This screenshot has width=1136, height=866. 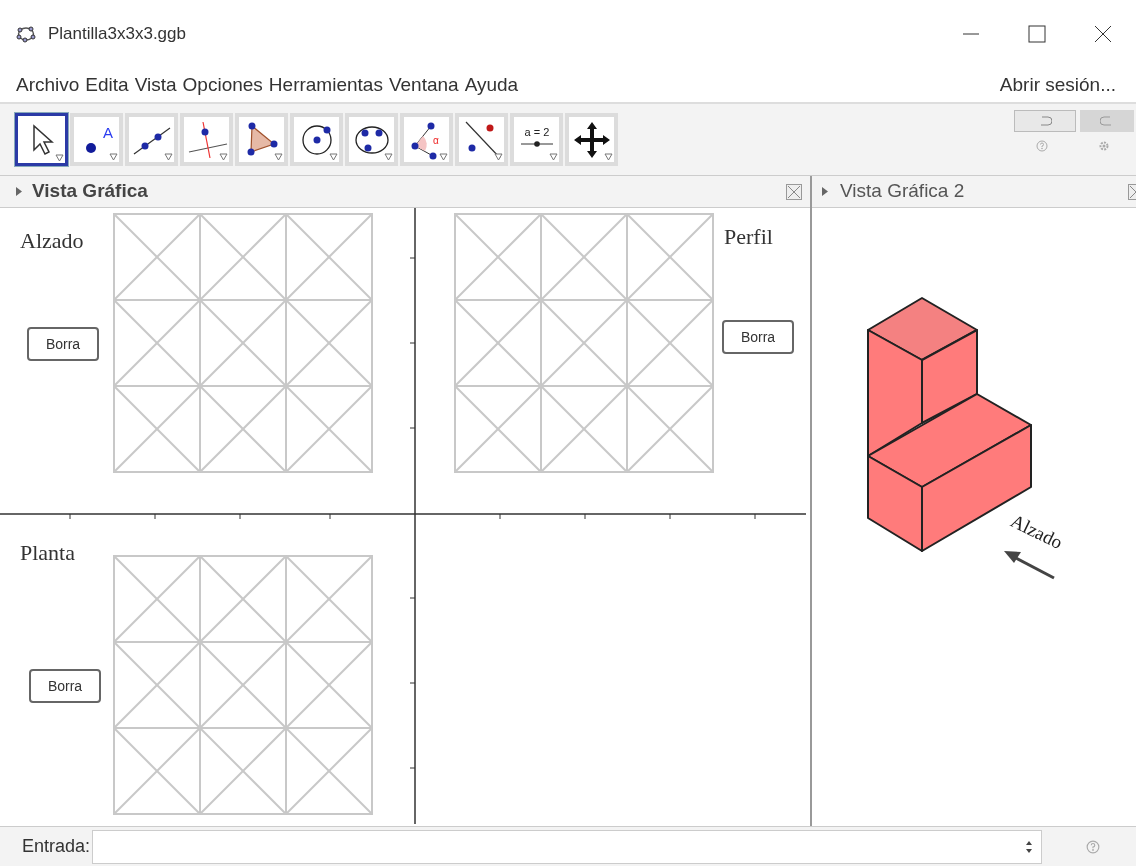 I want to click on direction-label: Alzado, so click(x=1036, y=531).